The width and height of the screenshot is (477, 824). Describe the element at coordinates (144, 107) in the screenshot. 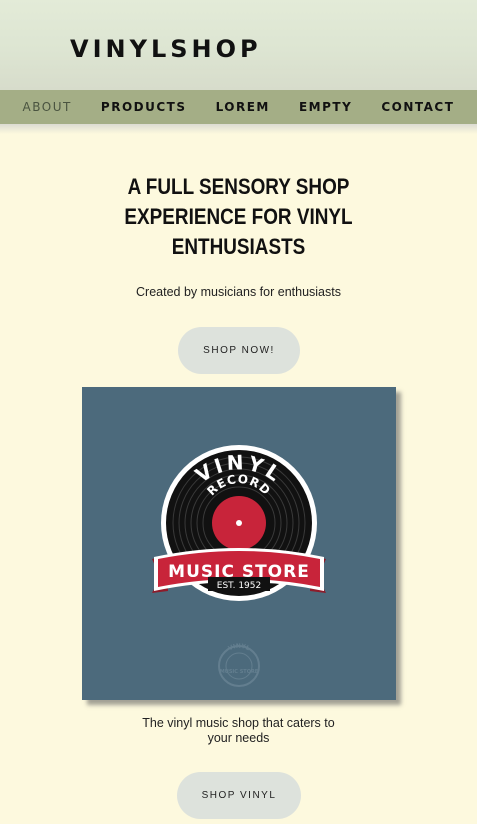

I see `nav-item-products: PRODUCTS` at that location.